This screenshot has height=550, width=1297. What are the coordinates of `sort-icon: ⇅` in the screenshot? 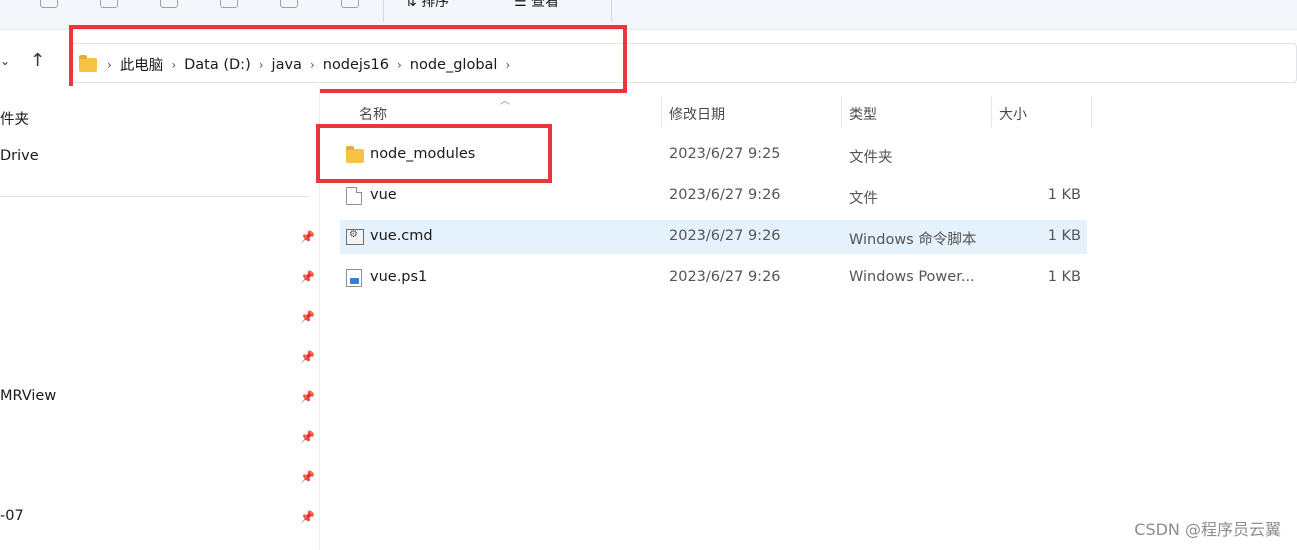 It's located at (413, 5).